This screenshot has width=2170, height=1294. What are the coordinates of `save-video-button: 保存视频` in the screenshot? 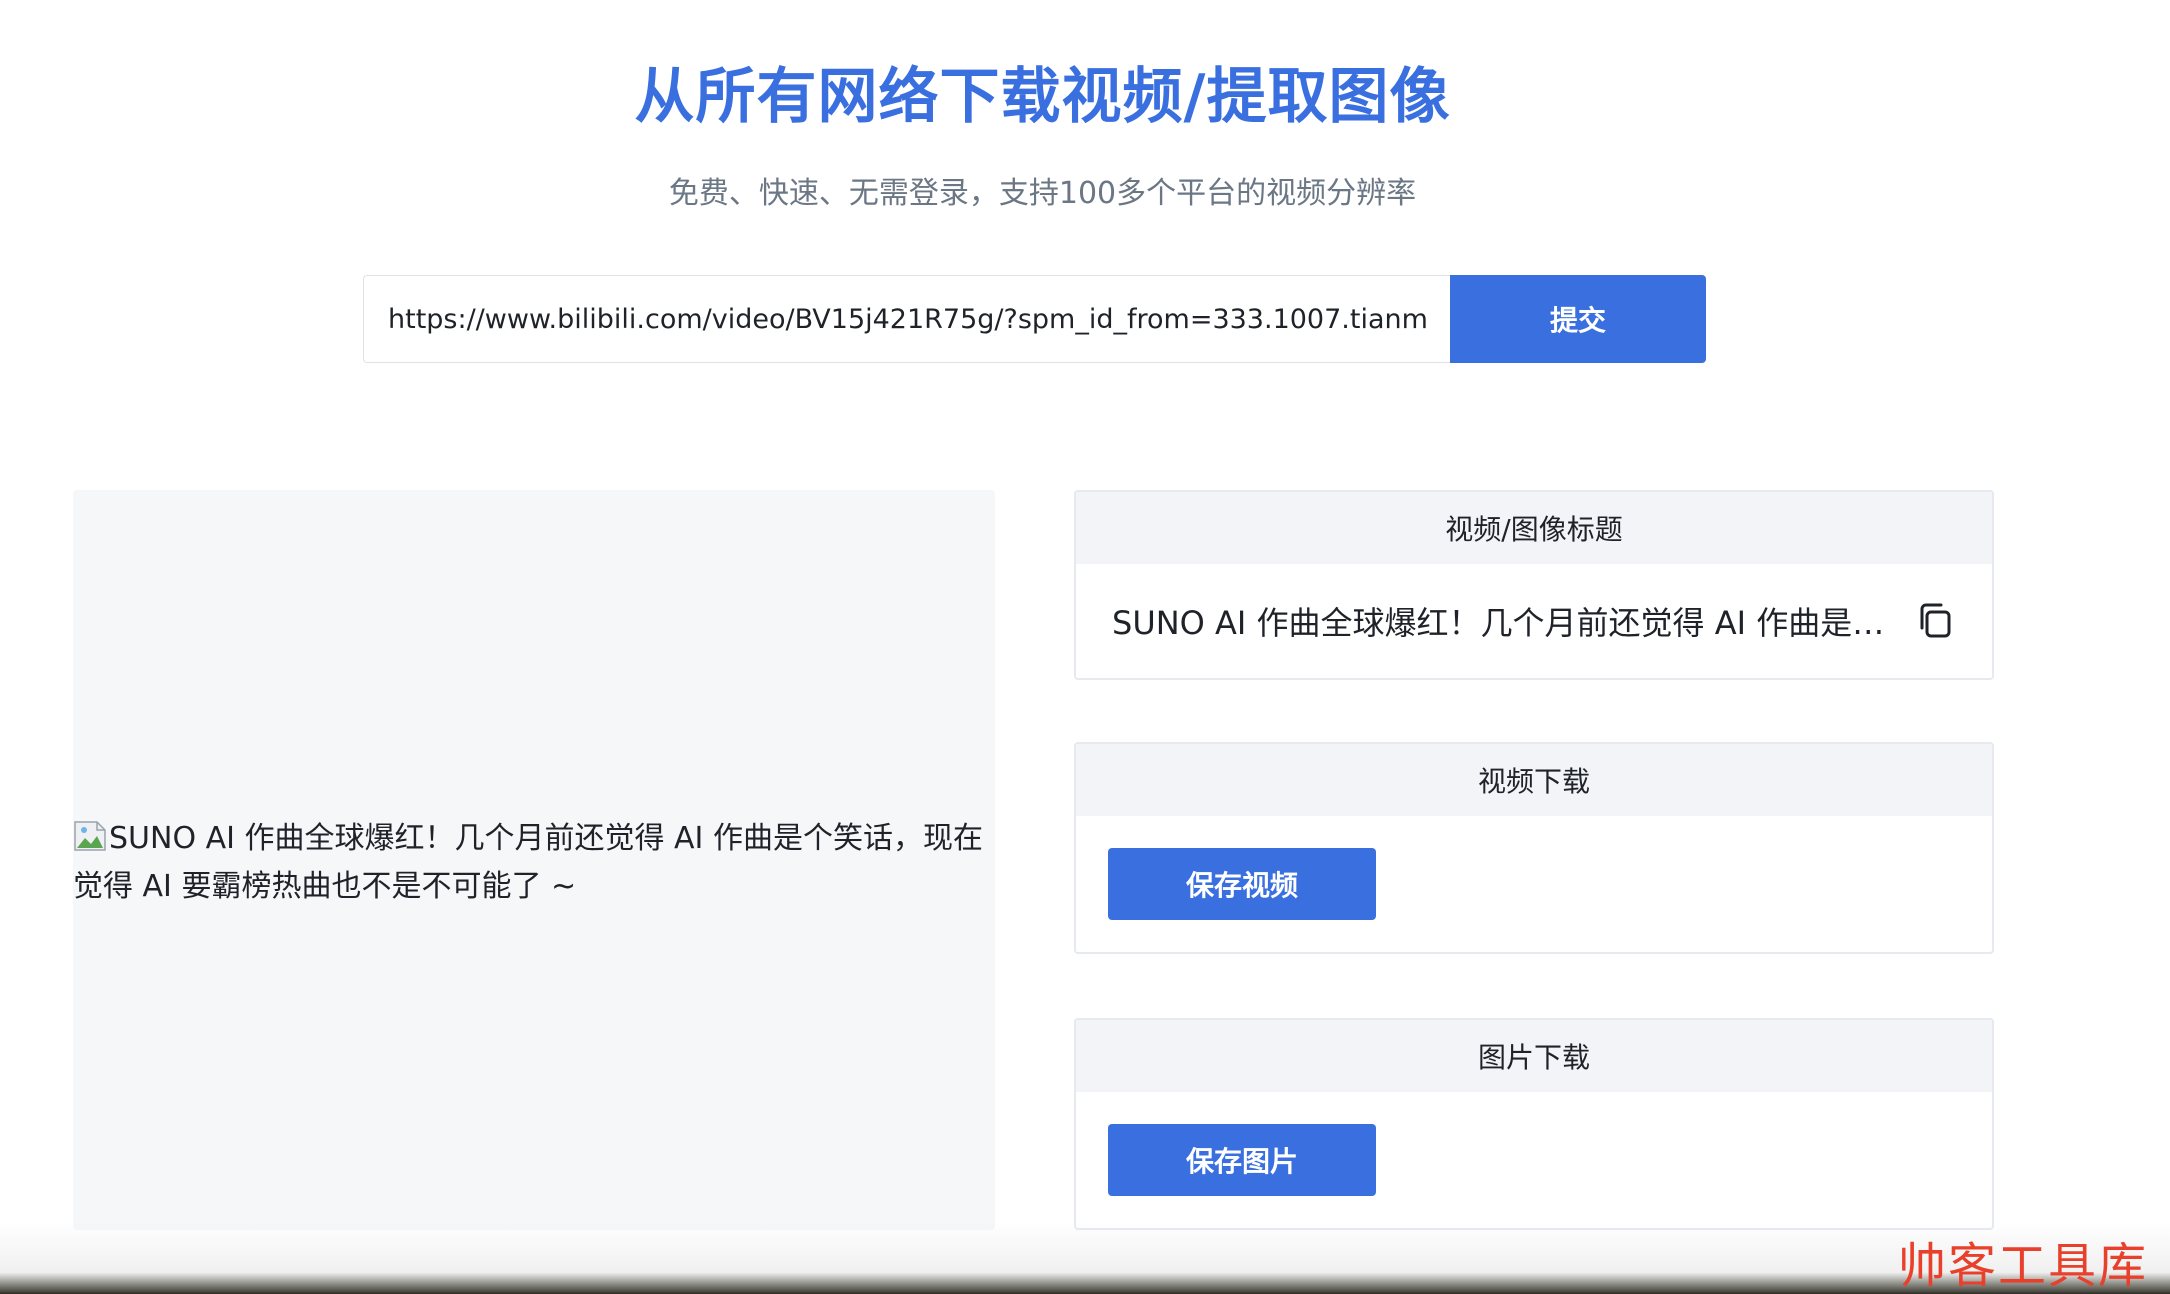 It's located at (1242, 884).